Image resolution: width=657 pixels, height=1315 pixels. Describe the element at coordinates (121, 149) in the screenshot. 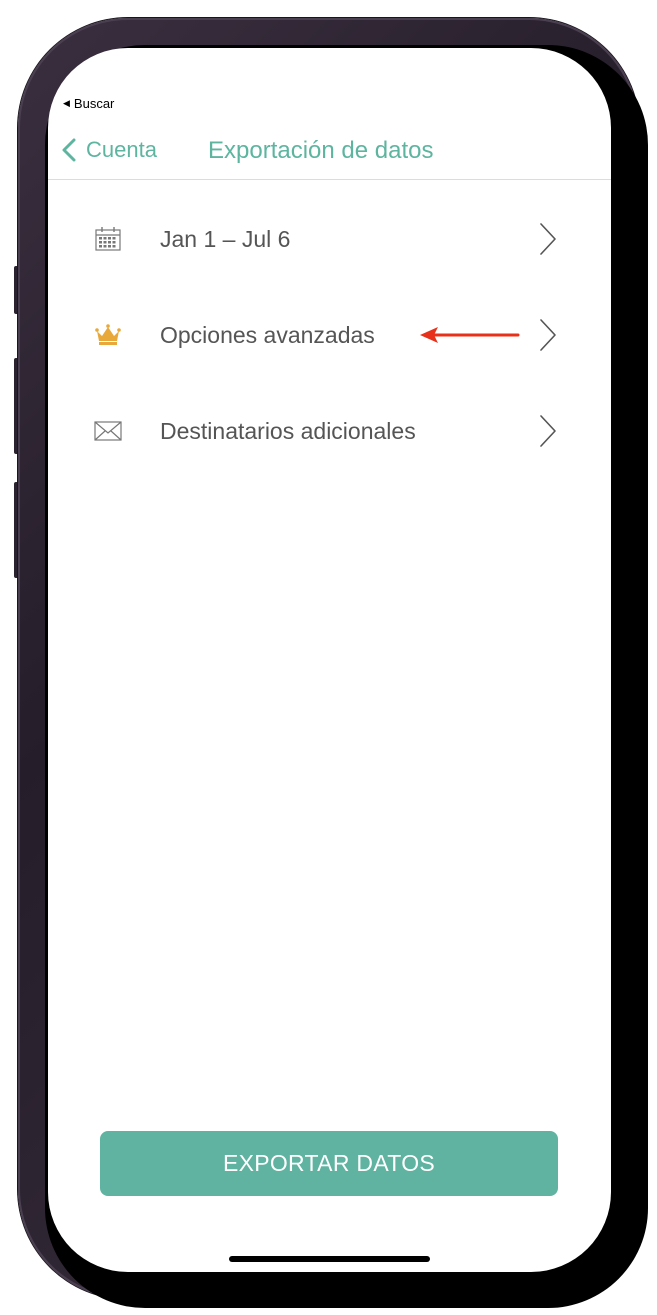

I see `back-button-label: Cuenta` at that location.